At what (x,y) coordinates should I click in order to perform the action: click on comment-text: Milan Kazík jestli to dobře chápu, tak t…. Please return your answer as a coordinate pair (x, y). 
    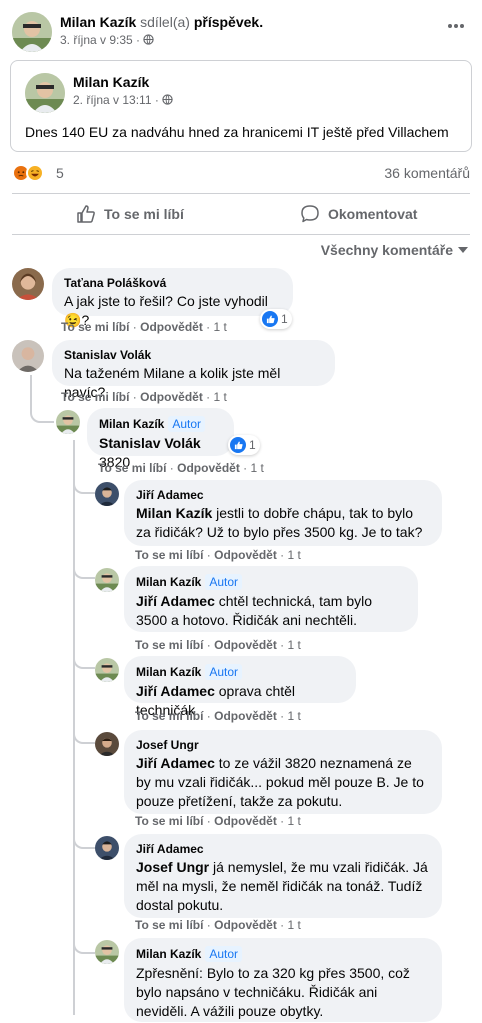
    Looking at the image, I should click on (283, 523).